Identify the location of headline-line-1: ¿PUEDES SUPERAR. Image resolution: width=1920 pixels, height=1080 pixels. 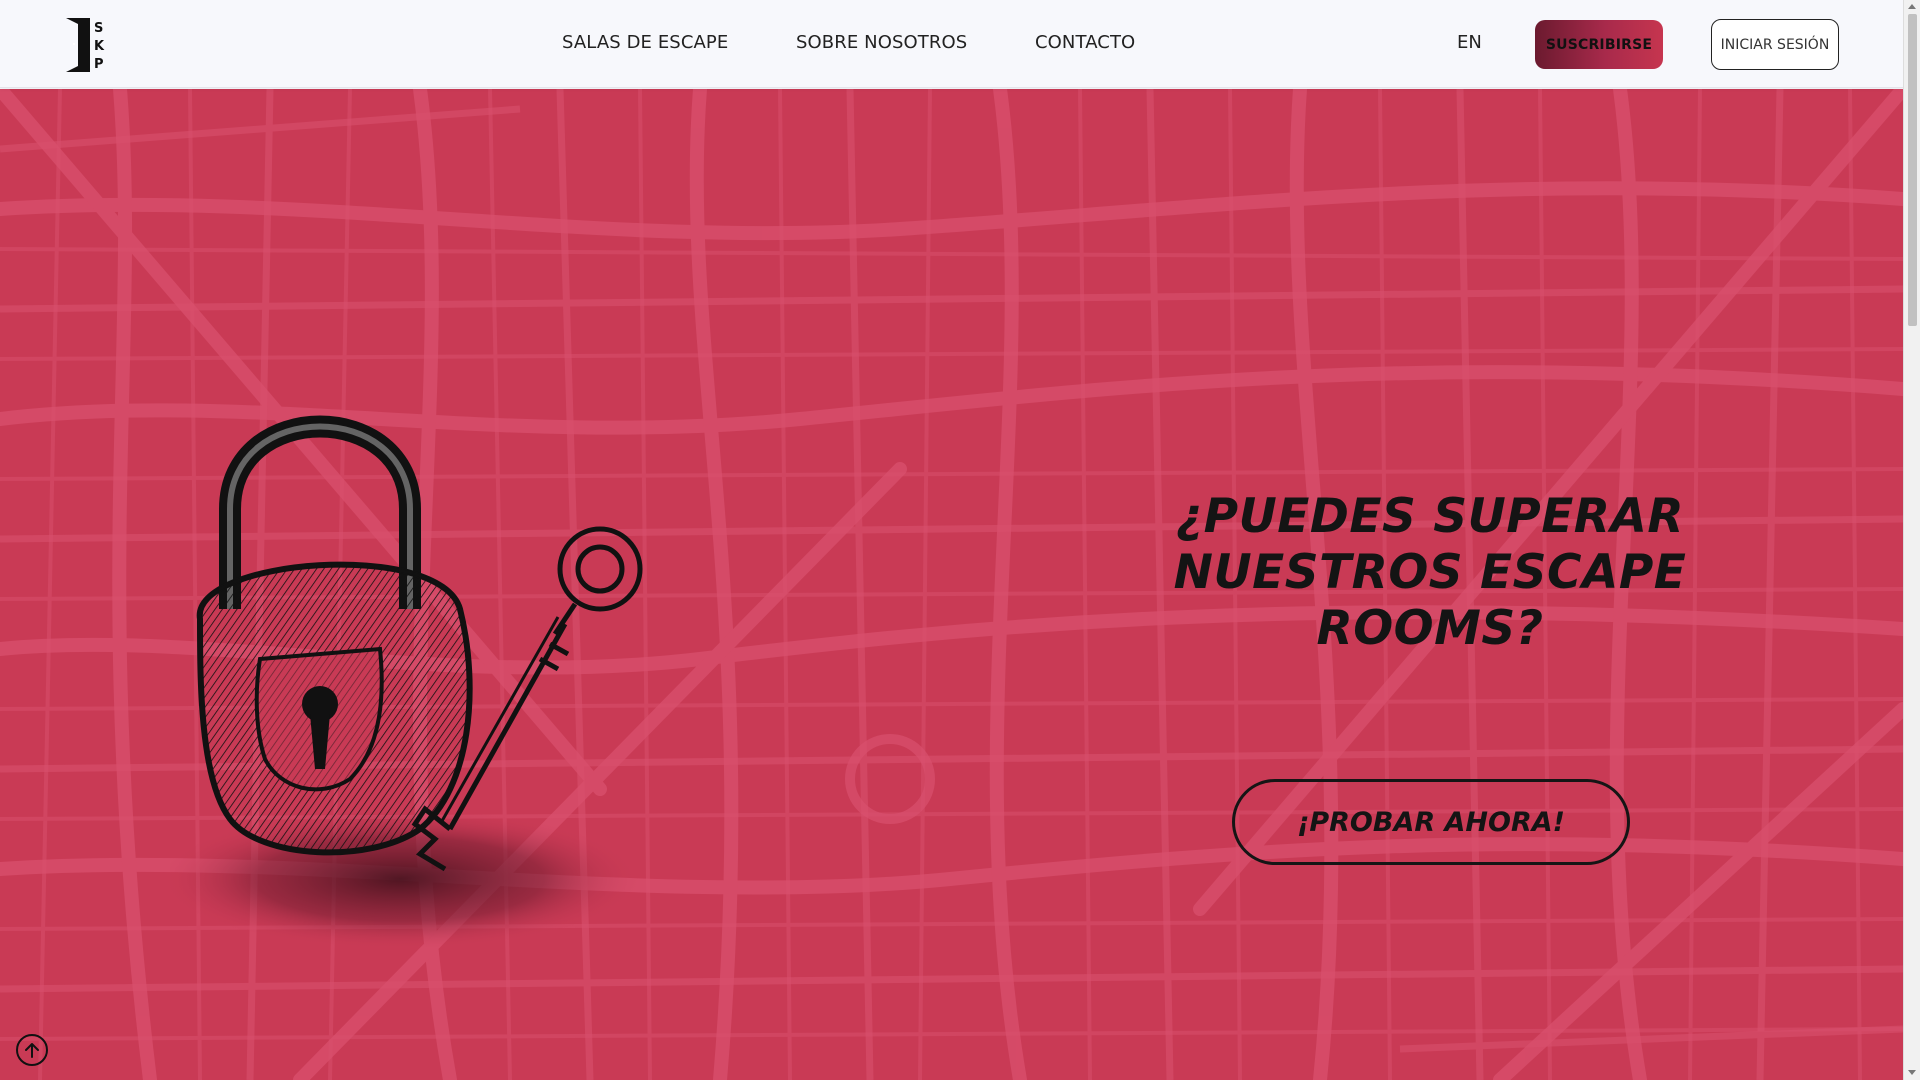
(1430, 516).